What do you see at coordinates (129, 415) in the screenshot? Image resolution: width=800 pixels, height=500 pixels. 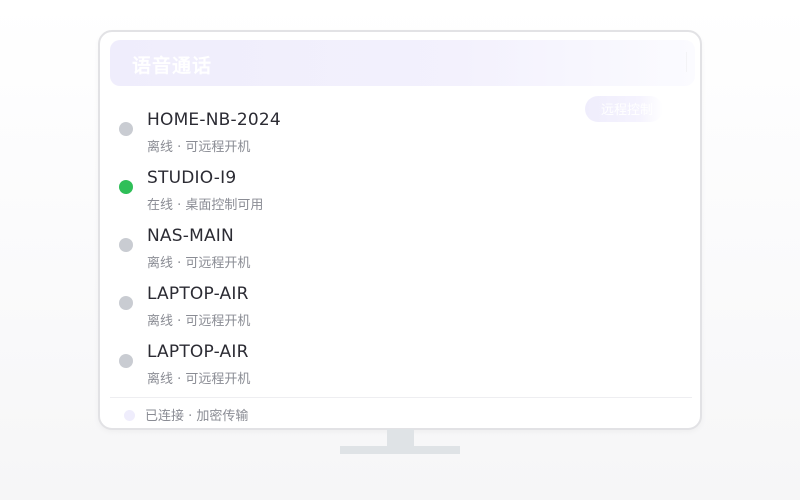 I see `connection-status-dot-icon` at bounding box center [129, 415].